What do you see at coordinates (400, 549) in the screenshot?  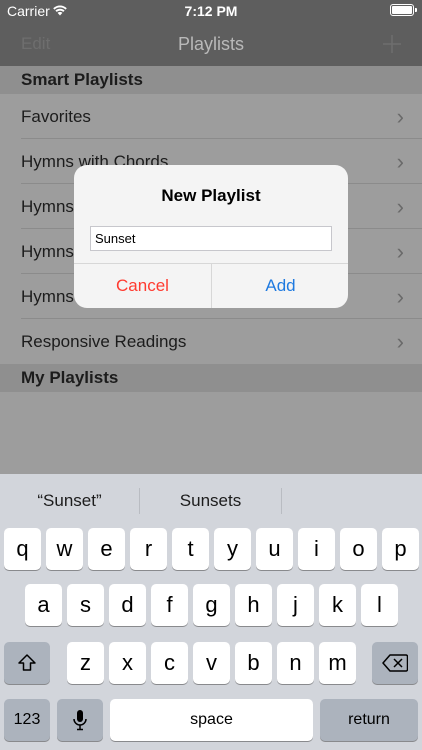 I see `key-p: p` at bounding box center [400, 549].